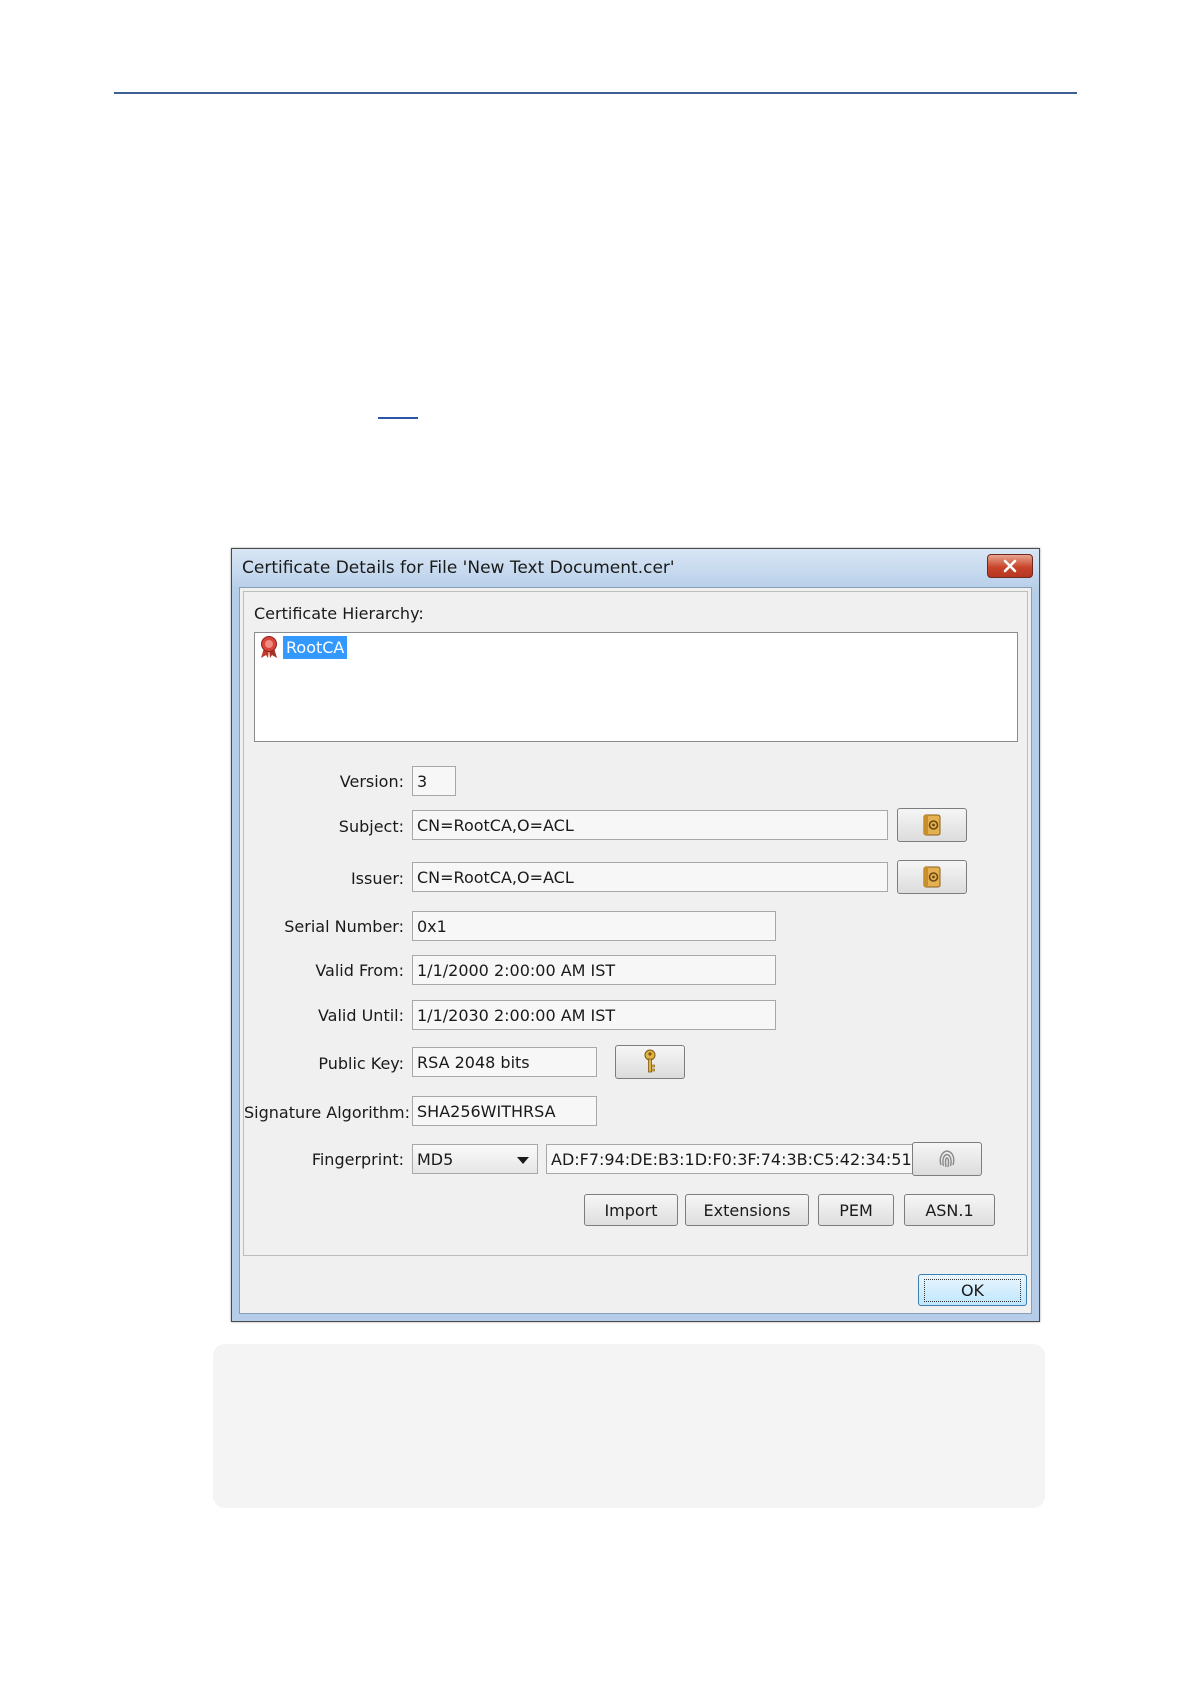  What do you see at coordinates (504, 1062) in the screenshot?
I see `public-key-field: RSA 2048 bits` at bounding box center [504, 1062].